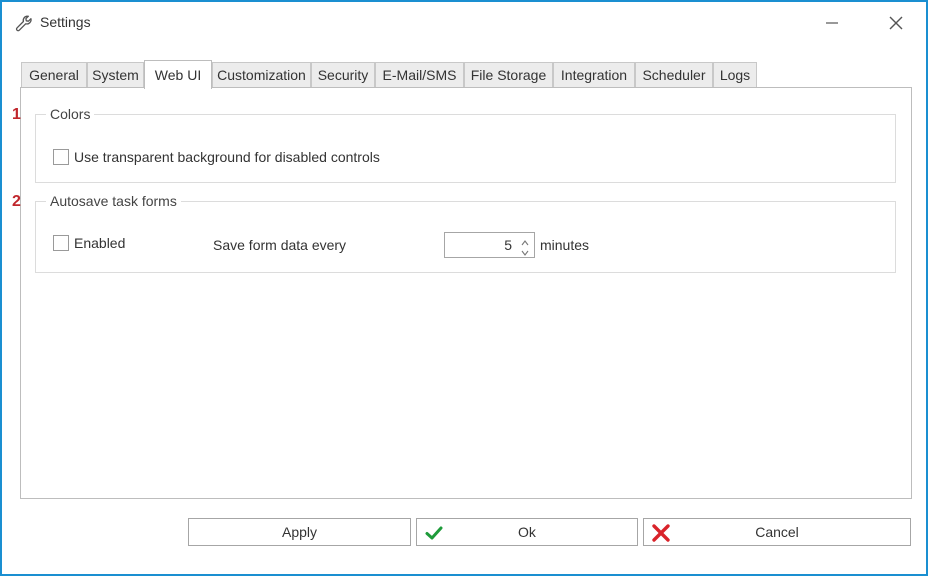  I want to click on interval-spin-editor: 5, so click(489, 245).